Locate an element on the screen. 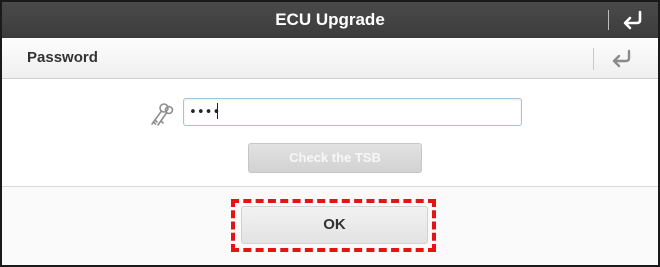  dialog-back-button is located at coordinates (623, 59).